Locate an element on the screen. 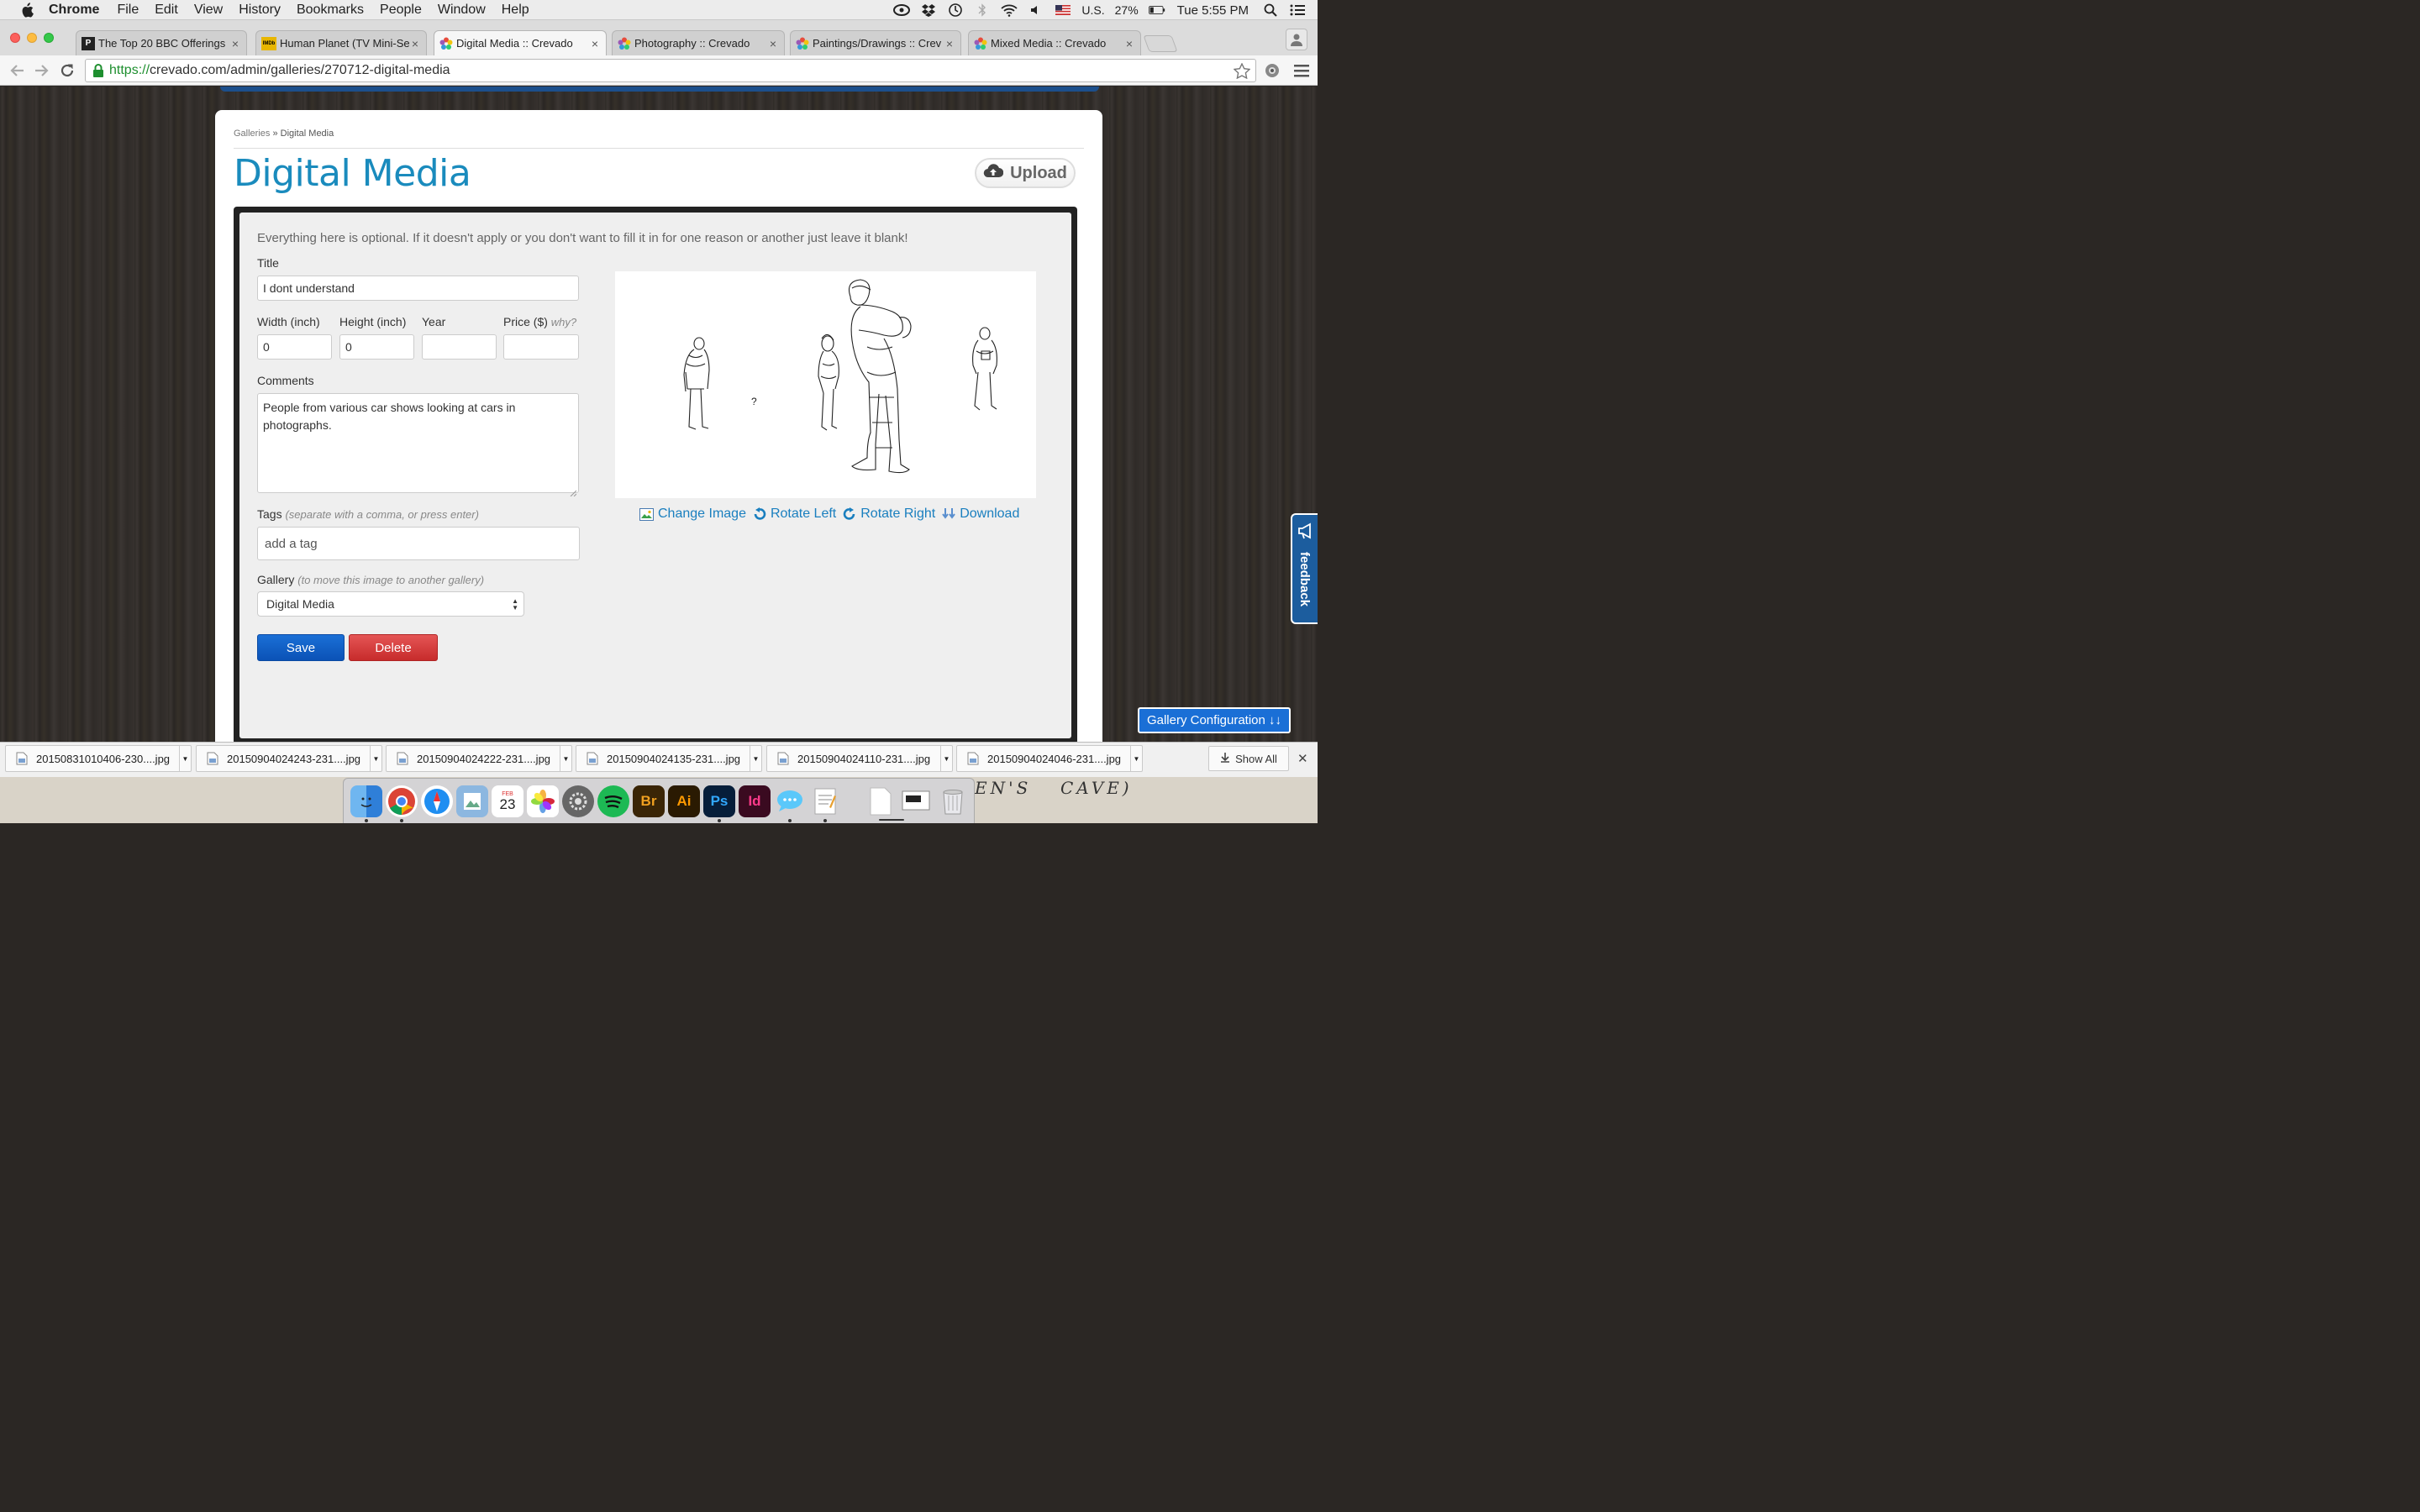  gallery-configuration-button: Gallery Configuration ↓↓ is located at coordinates (1214, 720).